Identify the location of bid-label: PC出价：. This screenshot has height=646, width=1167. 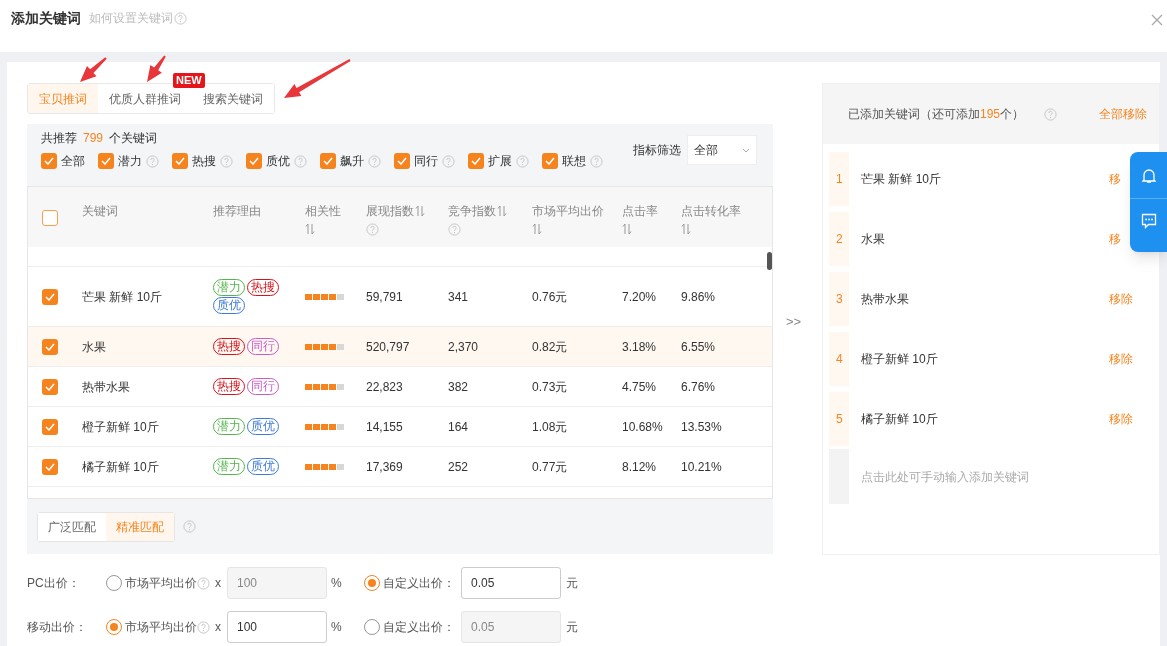
(54, 583).